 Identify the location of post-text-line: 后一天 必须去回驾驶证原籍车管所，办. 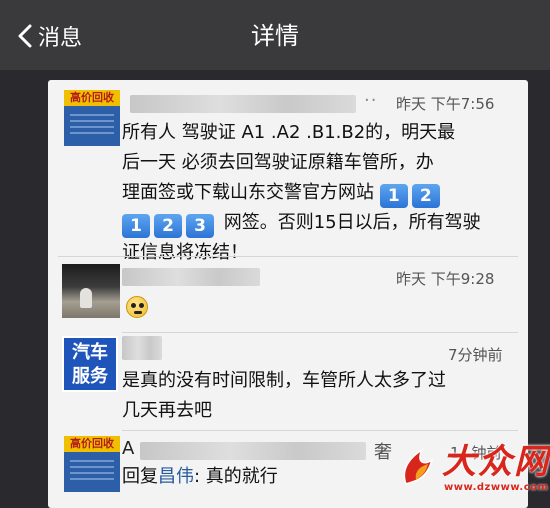
(278, 162).